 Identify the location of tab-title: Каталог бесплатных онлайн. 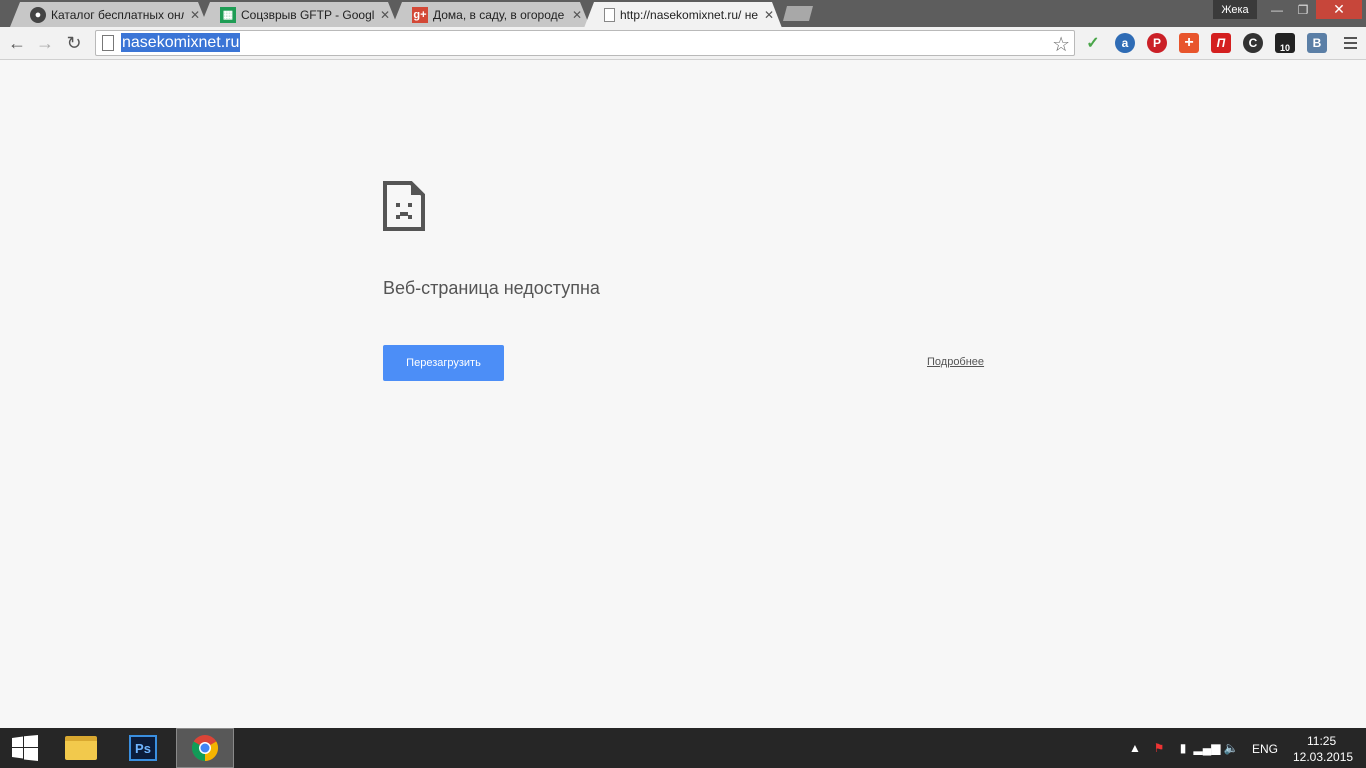
(116, 14).